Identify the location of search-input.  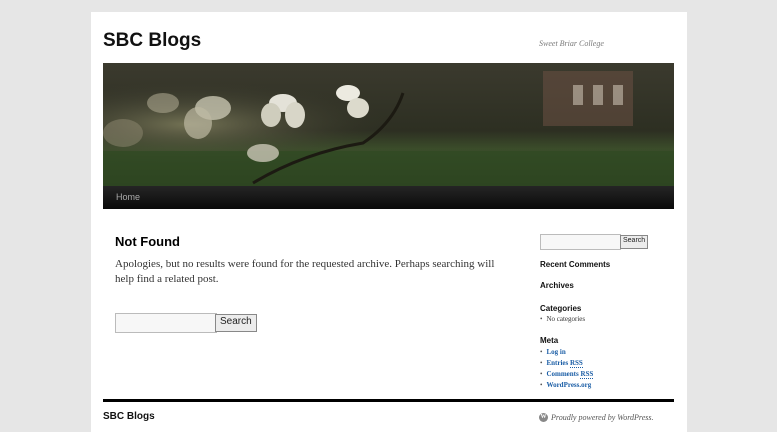
(166, 323).